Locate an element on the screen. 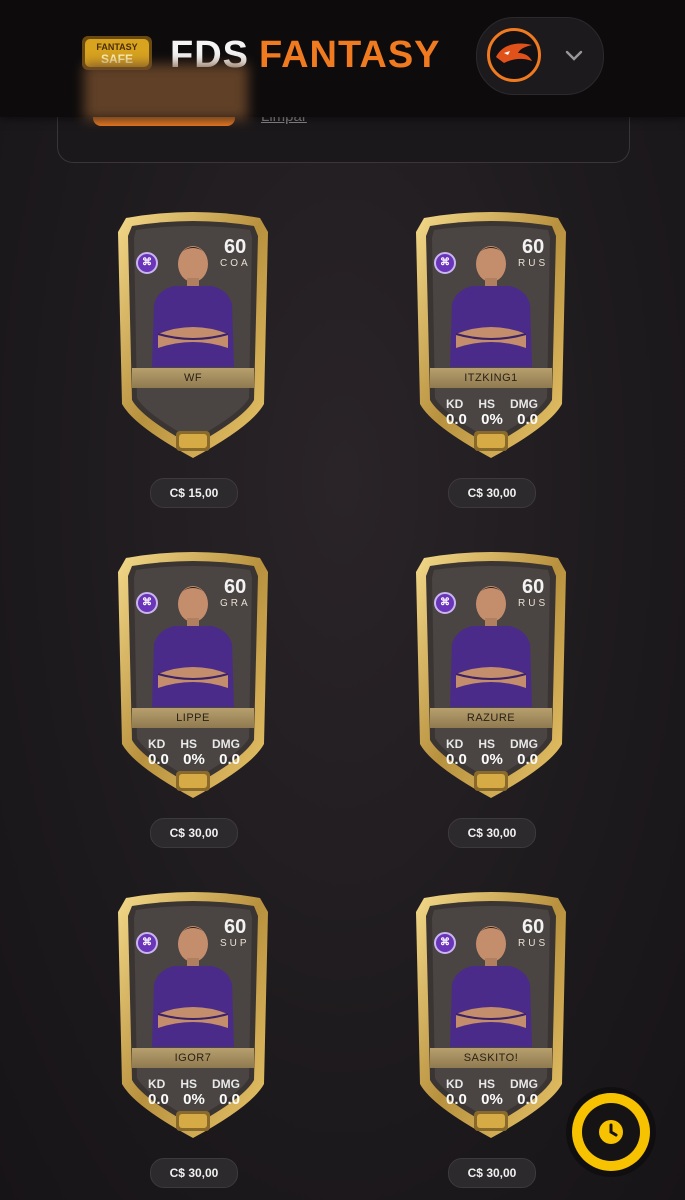 The image size is (685, 1200). avatar is located at coordinates (514, 55).